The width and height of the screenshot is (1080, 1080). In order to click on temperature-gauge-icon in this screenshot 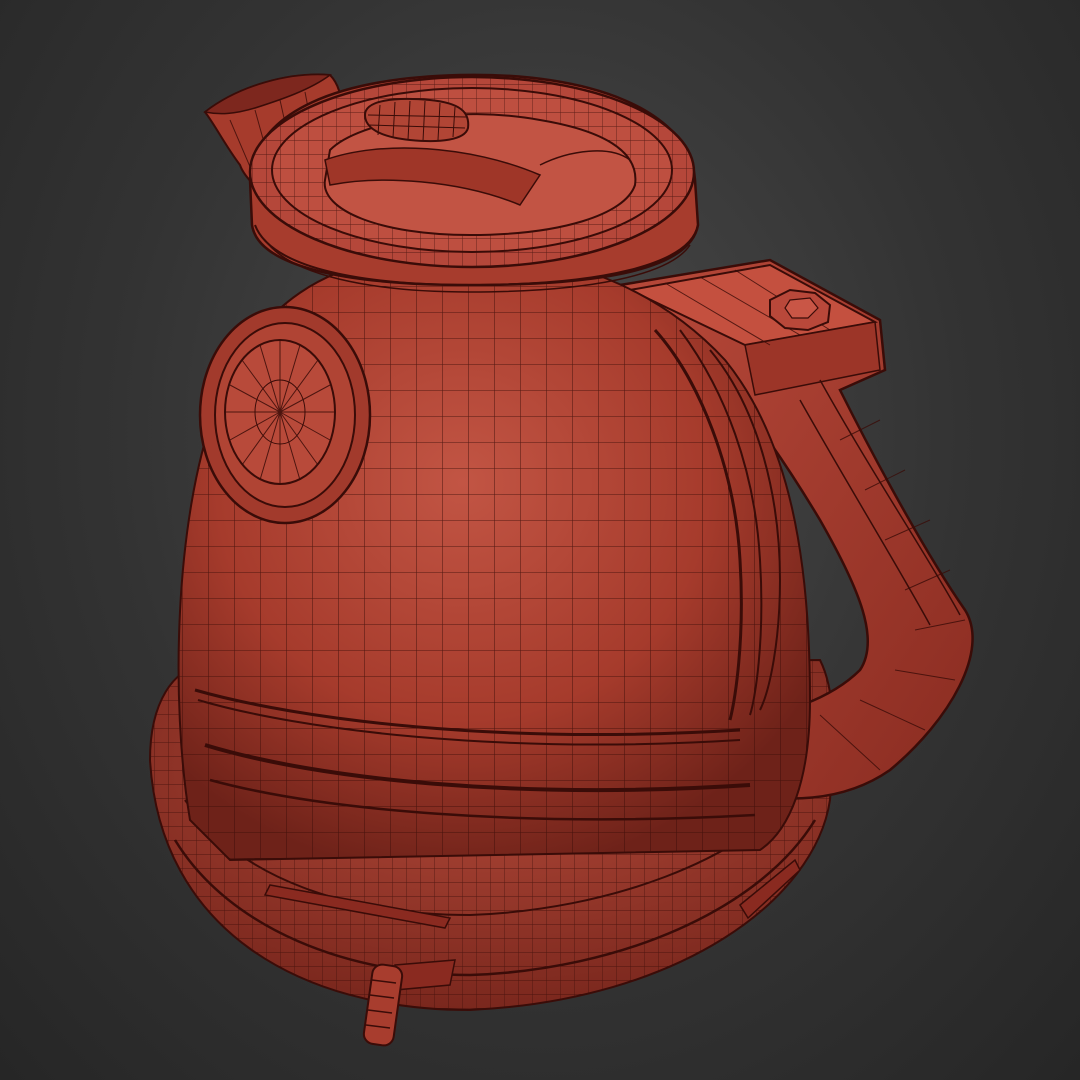, I will do `click(285, 415)`.